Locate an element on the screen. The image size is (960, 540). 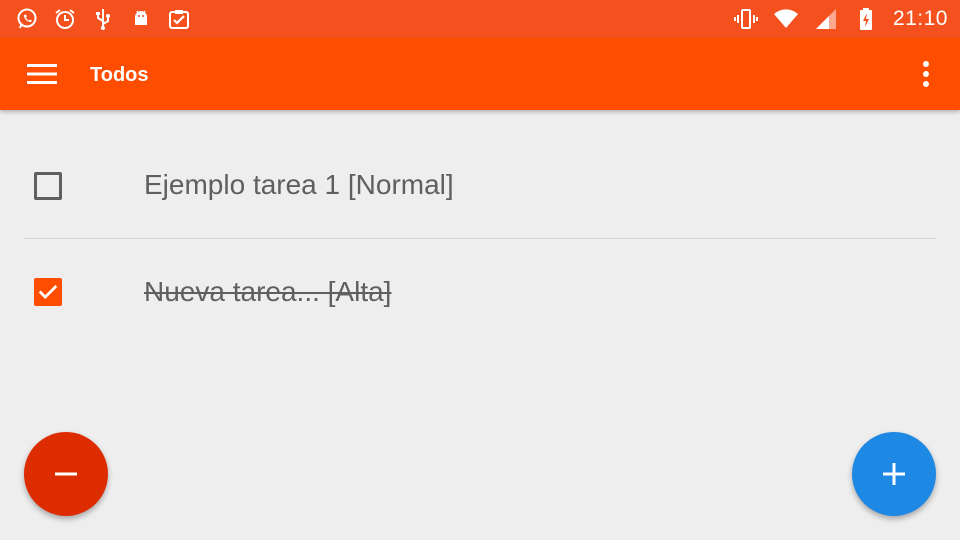
alarm-icon is located at coordinates (65, 19).